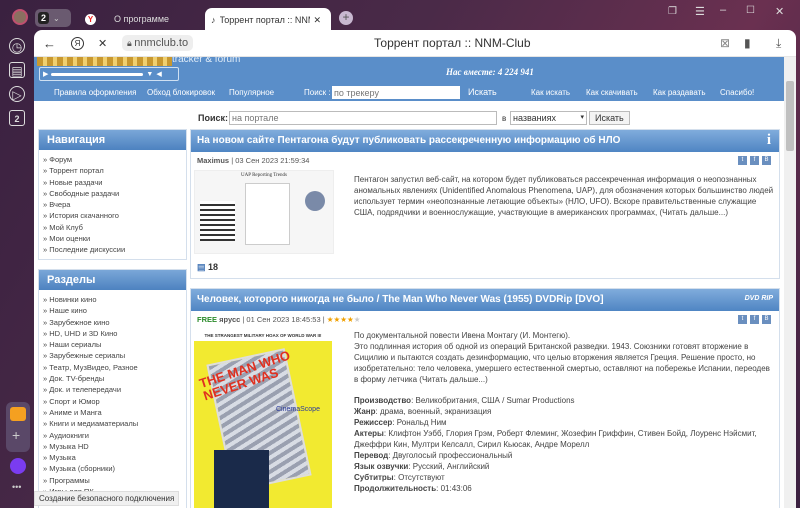  What do you see at coordinates (112, 412) in the screenshot?
I see `section-item: » Аниме и Манга` at bounding box center [112, 412].